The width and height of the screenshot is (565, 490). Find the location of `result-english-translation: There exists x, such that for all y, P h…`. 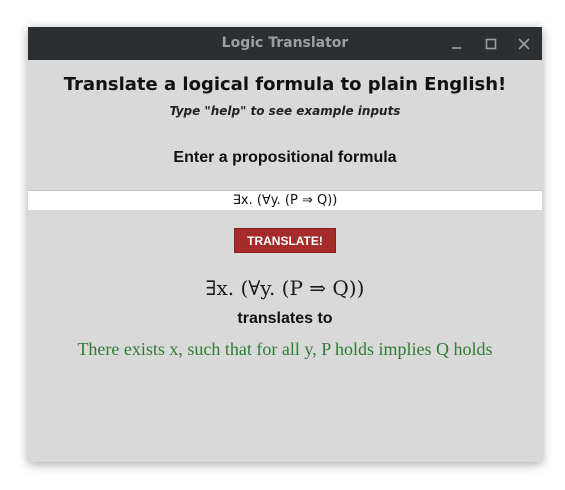

result-english-translation: There exists x, such that for all y, P h… is located at coordinates (285, 349).